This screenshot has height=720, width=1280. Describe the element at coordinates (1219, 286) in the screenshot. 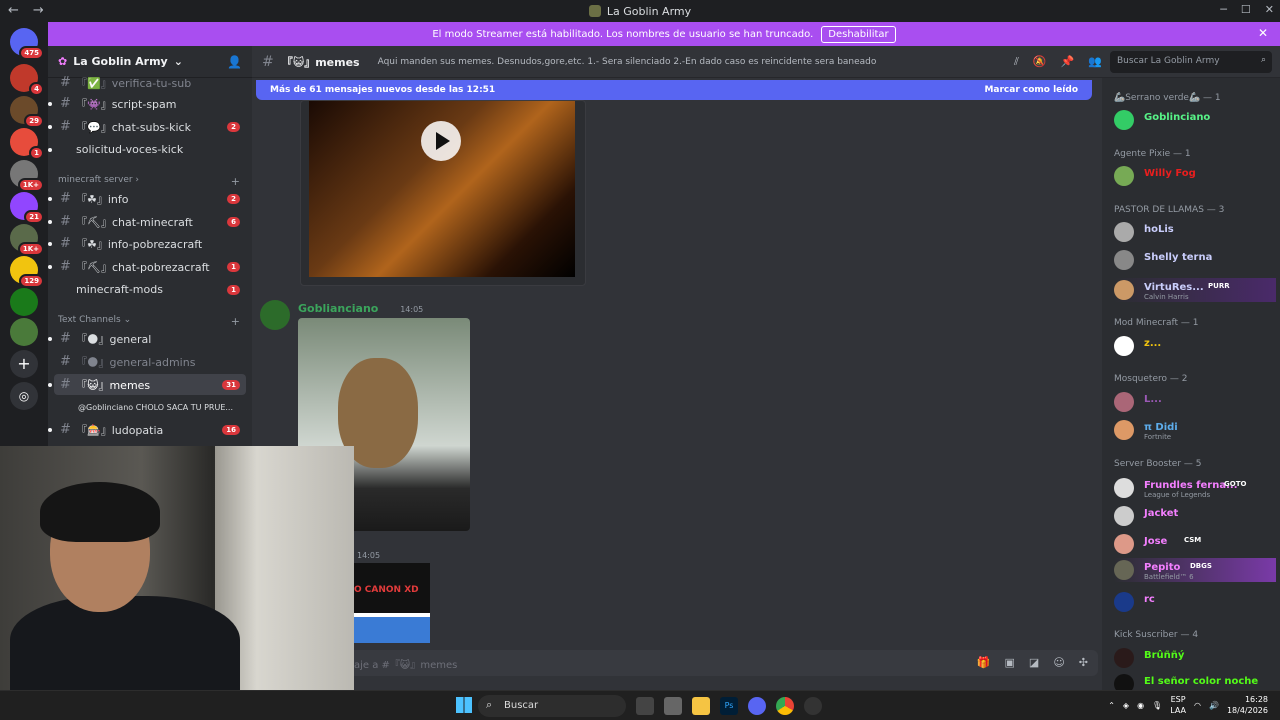

I see `guild-tag: PURR` at that location.